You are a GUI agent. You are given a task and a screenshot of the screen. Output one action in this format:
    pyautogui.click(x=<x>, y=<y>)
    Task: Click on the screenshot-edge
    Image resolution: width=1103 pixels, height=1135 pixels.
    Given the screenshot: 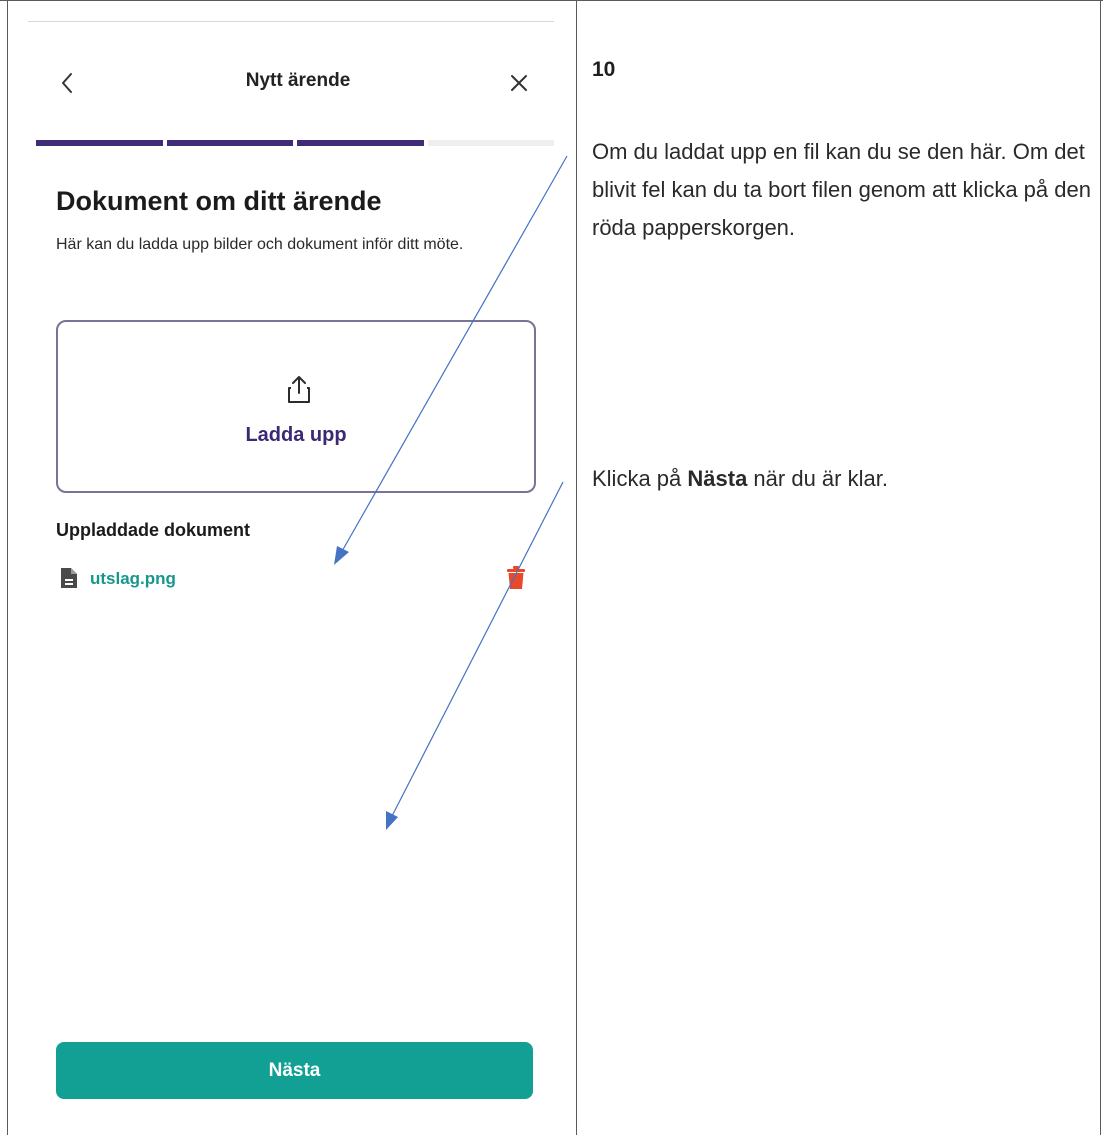 What is the action you would take?
    pyautogui.click(x=291, y=21)
    